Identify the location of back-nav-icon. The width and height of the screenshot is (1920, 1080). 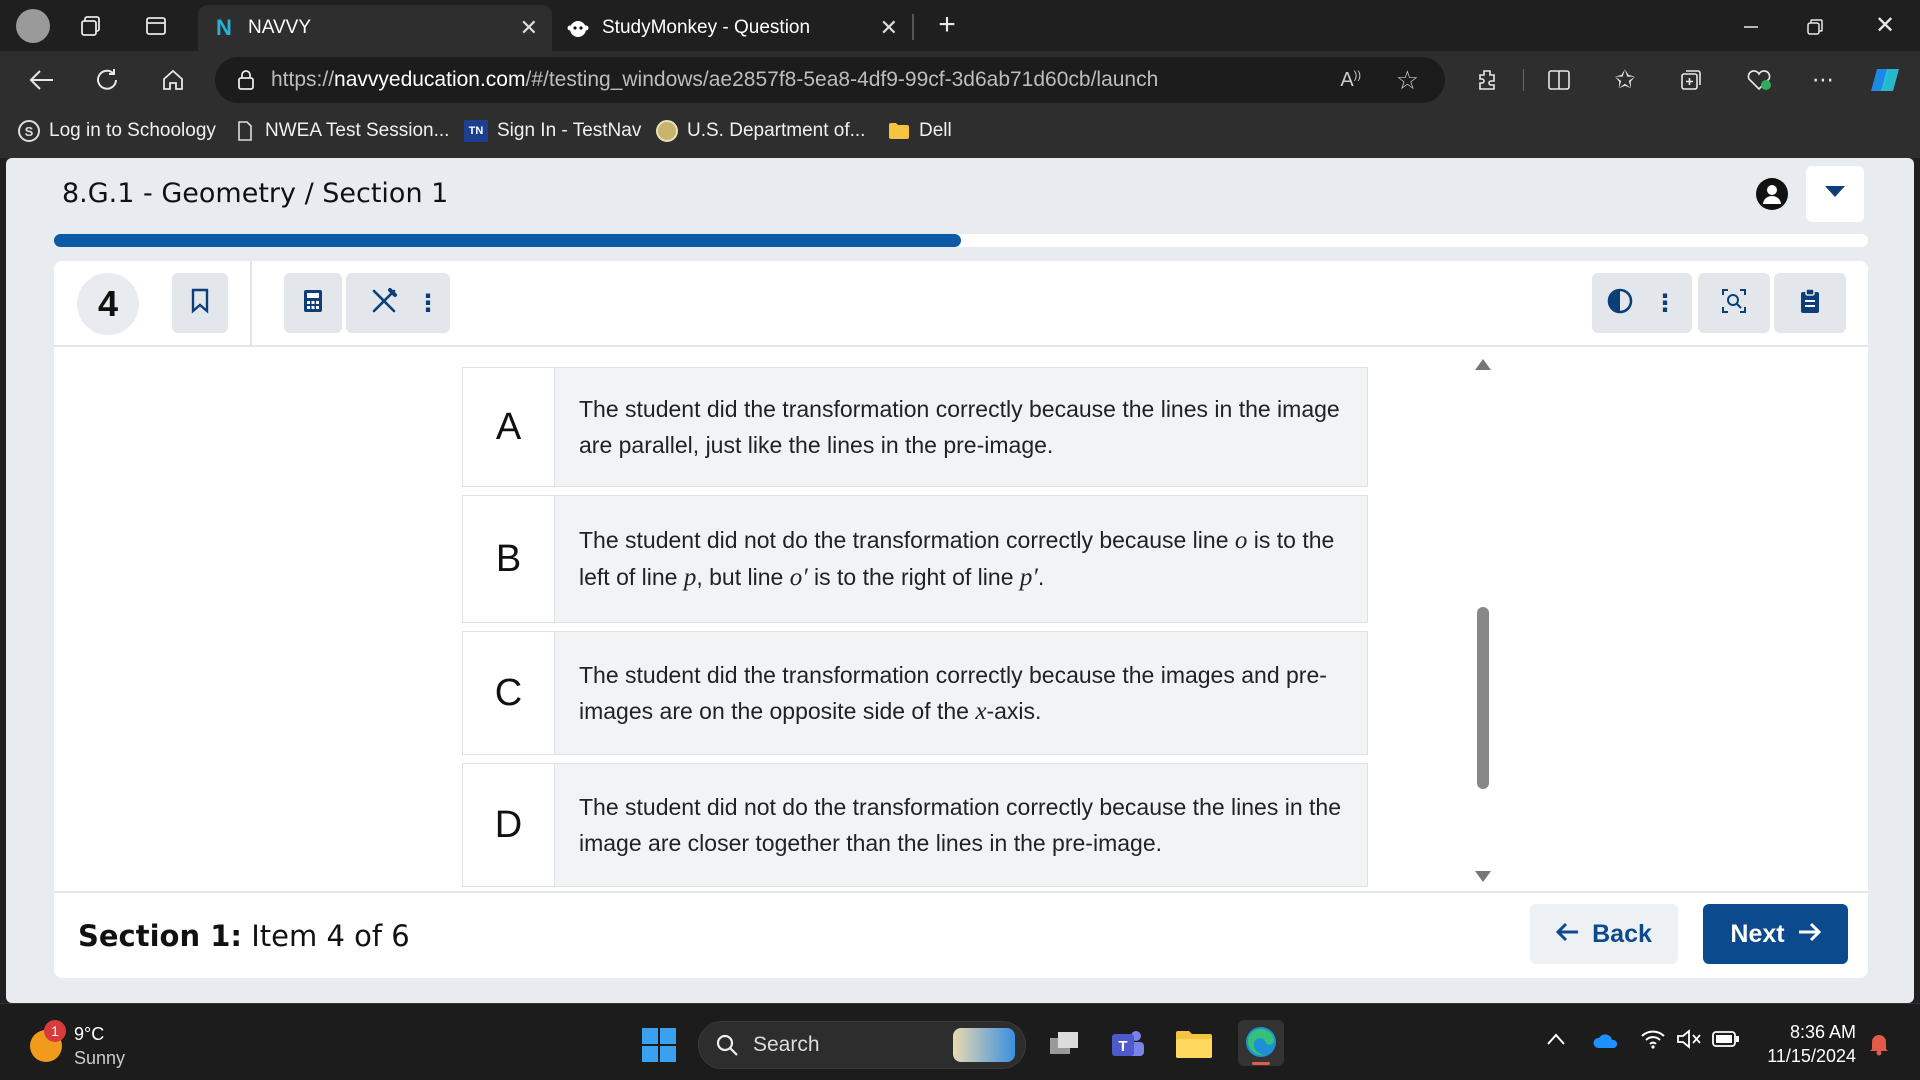
(42, 80).